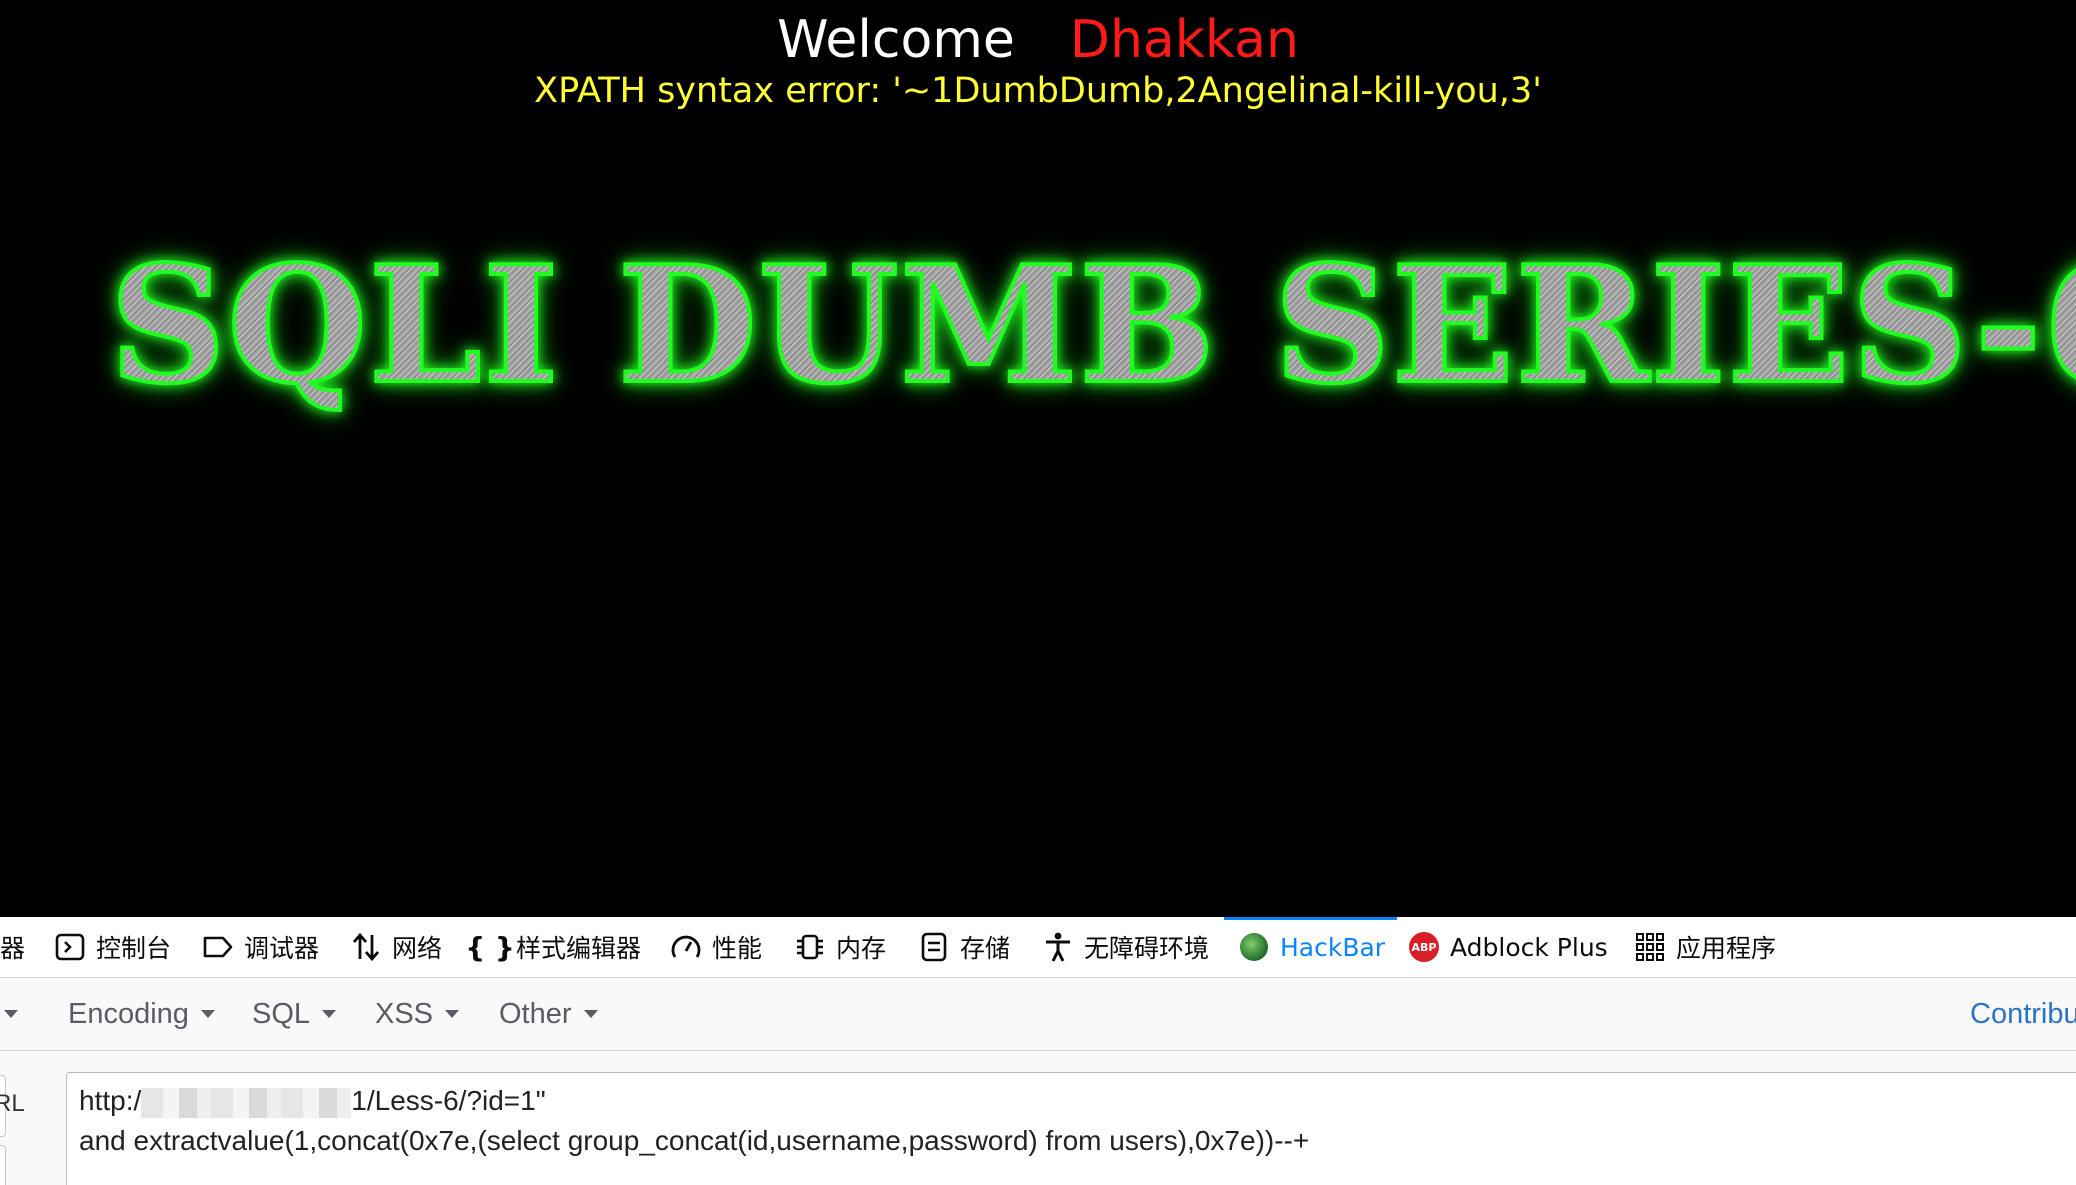 The height and width of the screenshot is (1185, 2076). I want to click on grid-icon, so click(1650, 947).